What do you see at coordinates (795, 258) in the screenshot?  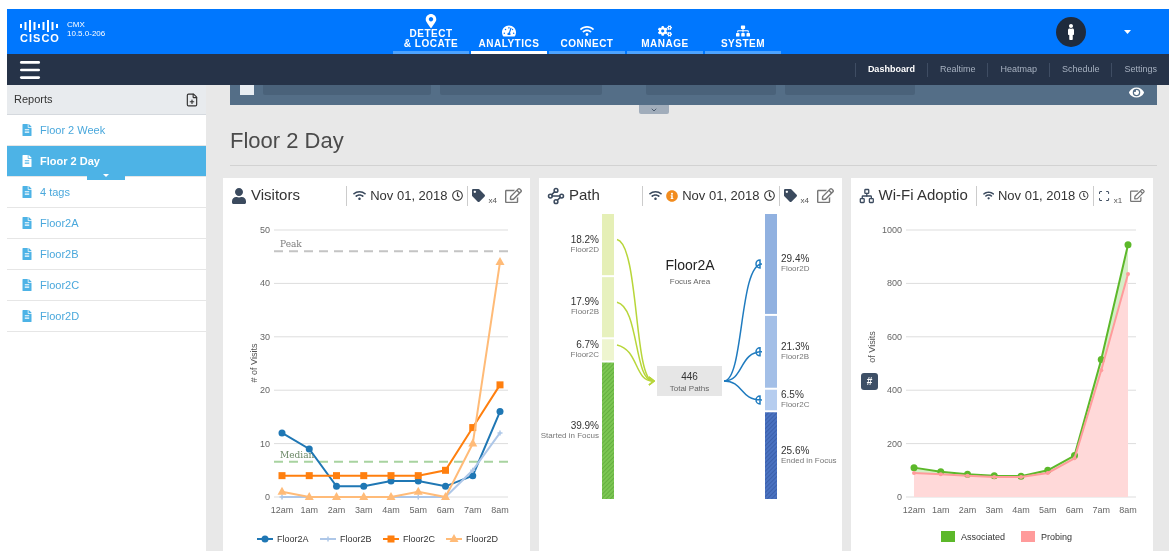 I see `percent-label: 29.4%` at bounding box center [795, 258].